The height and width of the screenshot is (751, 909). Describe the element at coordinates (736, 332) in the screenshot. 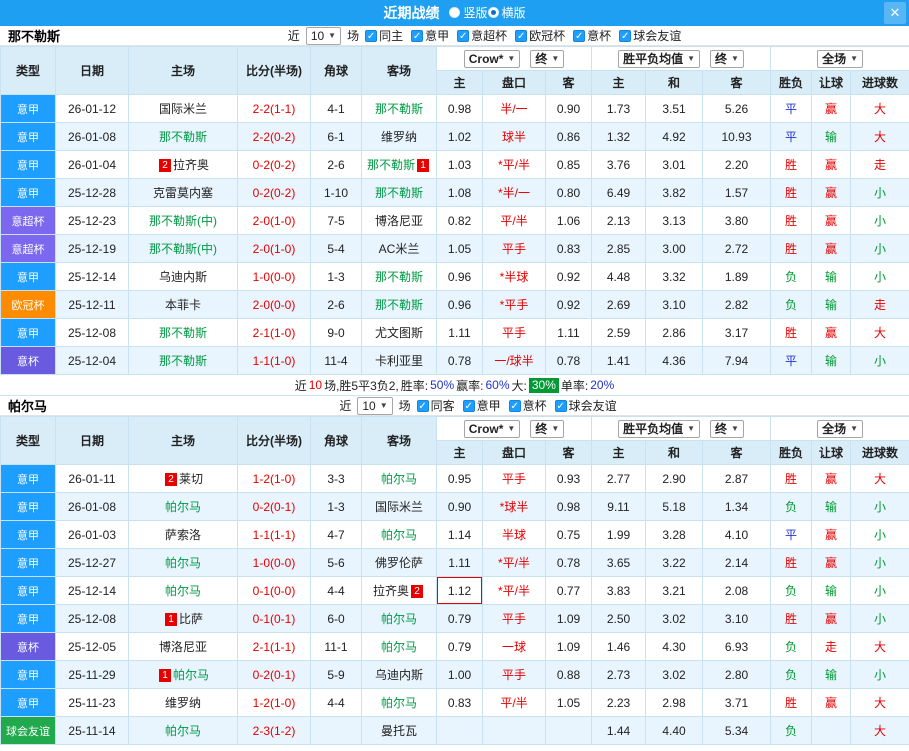

I see `europe-away-odds-cell: 3.17` at that location.